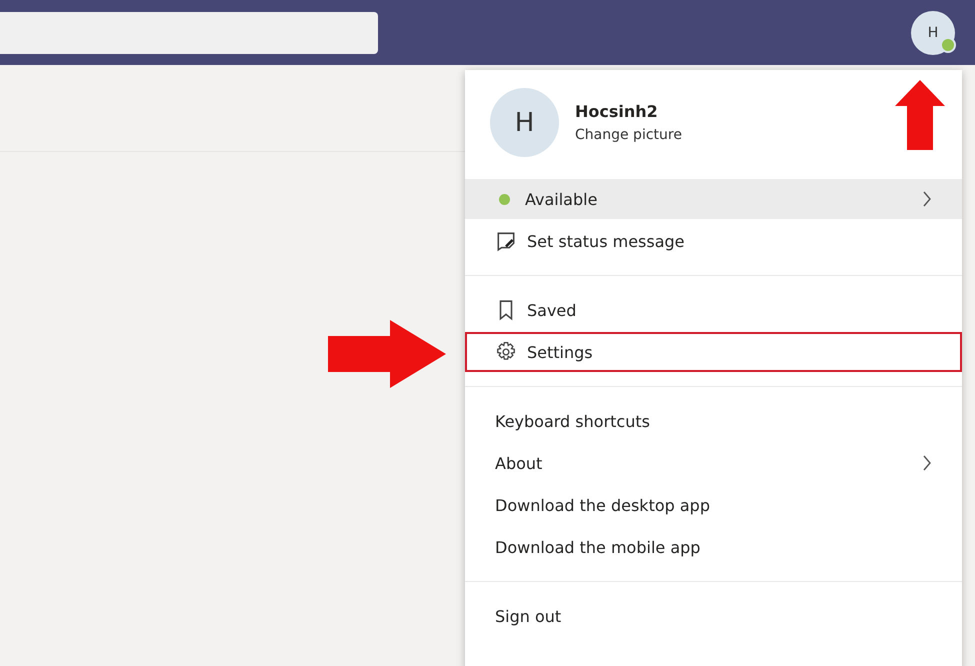 This screenshot has height=666, width=975. Describe the element at coordinates (713, 421) in the screenshot. I see `menu-item: Keyboard shortcuts` at that location.